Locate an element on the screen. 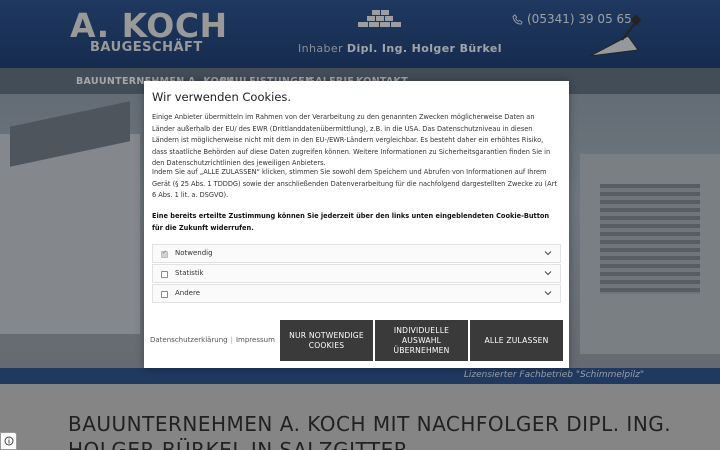 The height and width of the screenshot is (450, 720). cookie-dialog-links: Datenschutzerklärung | Impressum is located at coordinates (212, 340).